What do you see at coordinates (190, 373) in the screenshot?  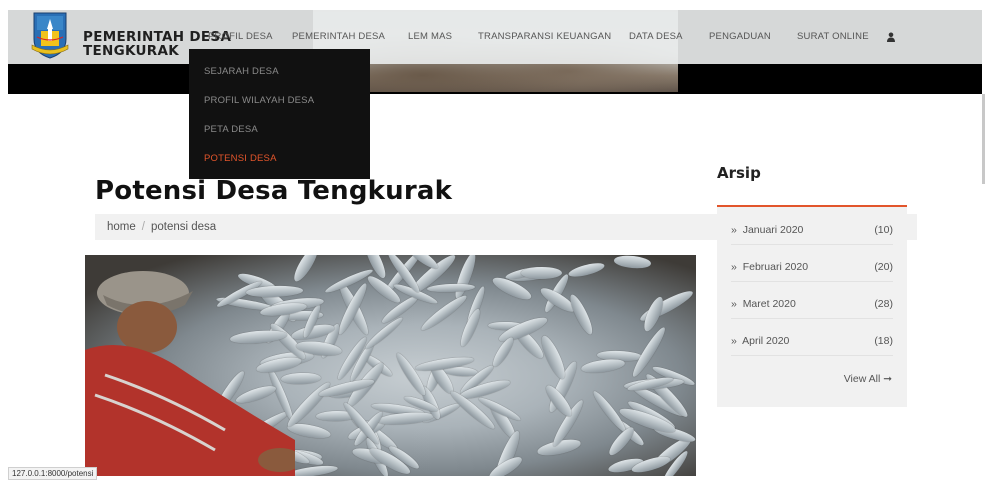 I see `fisherman-figure` at bounding box center [190, 373].